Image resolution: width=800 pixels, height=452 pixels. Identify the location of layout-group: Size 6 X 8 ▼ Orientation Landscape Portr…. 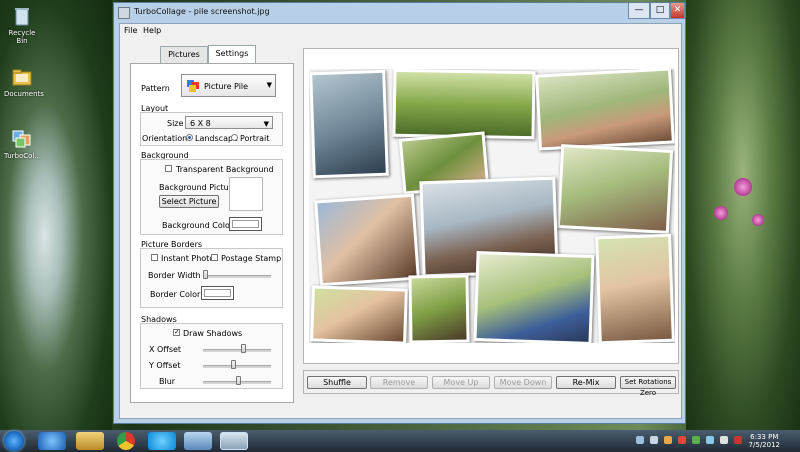
(211, 129).